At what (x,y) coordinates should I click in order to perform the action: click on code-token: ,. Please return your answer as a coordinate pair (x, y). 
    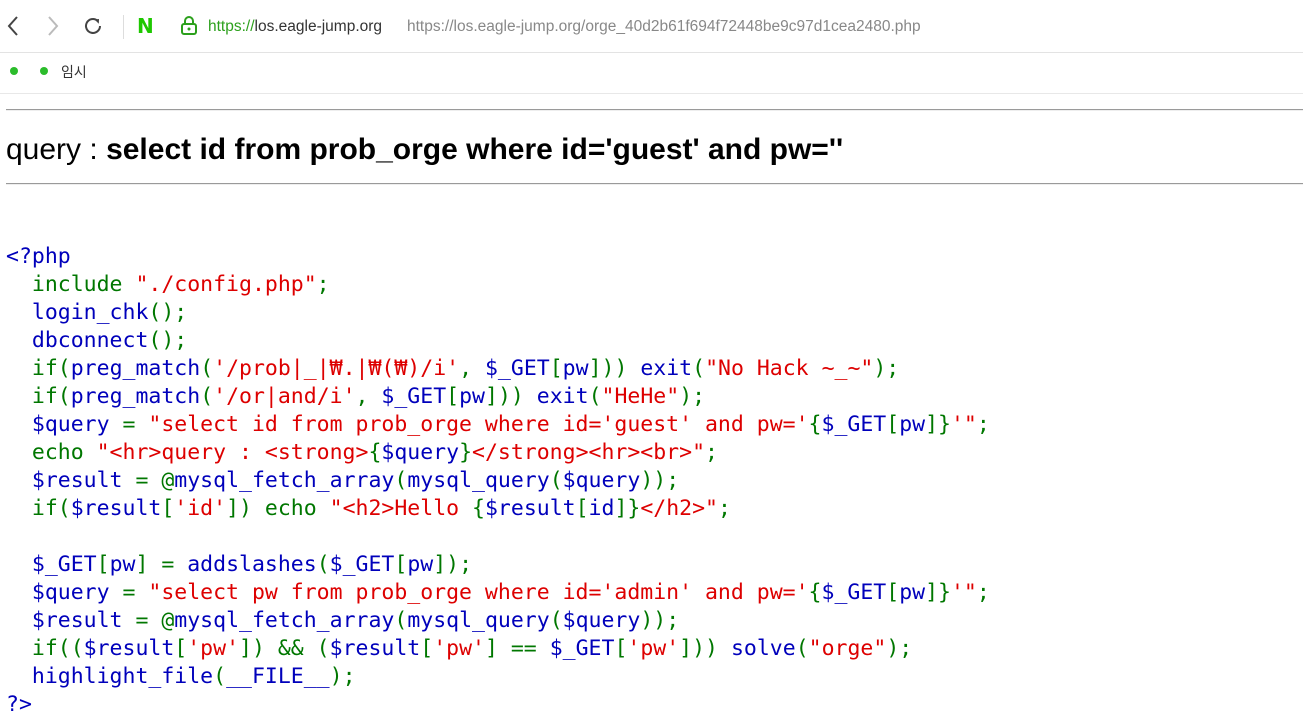
    Looking at the image, I should click on (472, 368).